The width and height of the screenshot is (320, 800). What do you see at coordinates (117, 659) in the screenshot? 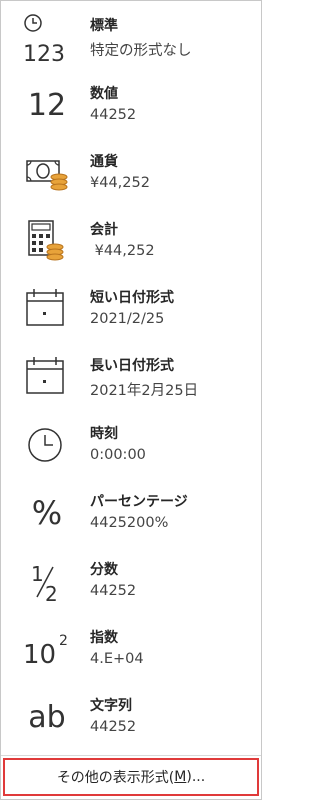
I see `format-example: 4.E+04` at bounding box center [117, 659].